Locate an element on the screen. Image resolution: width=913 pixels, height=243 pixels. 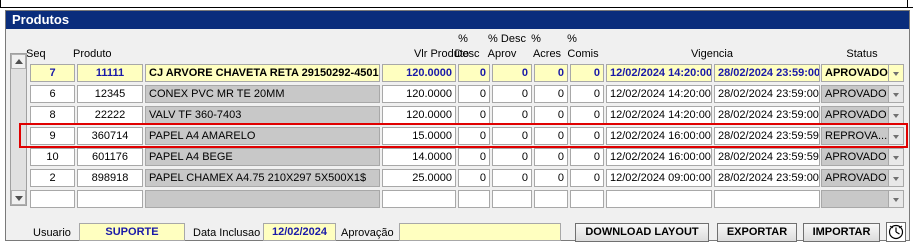
product-code-cell: 360714 is located at coordinates (110, 136).